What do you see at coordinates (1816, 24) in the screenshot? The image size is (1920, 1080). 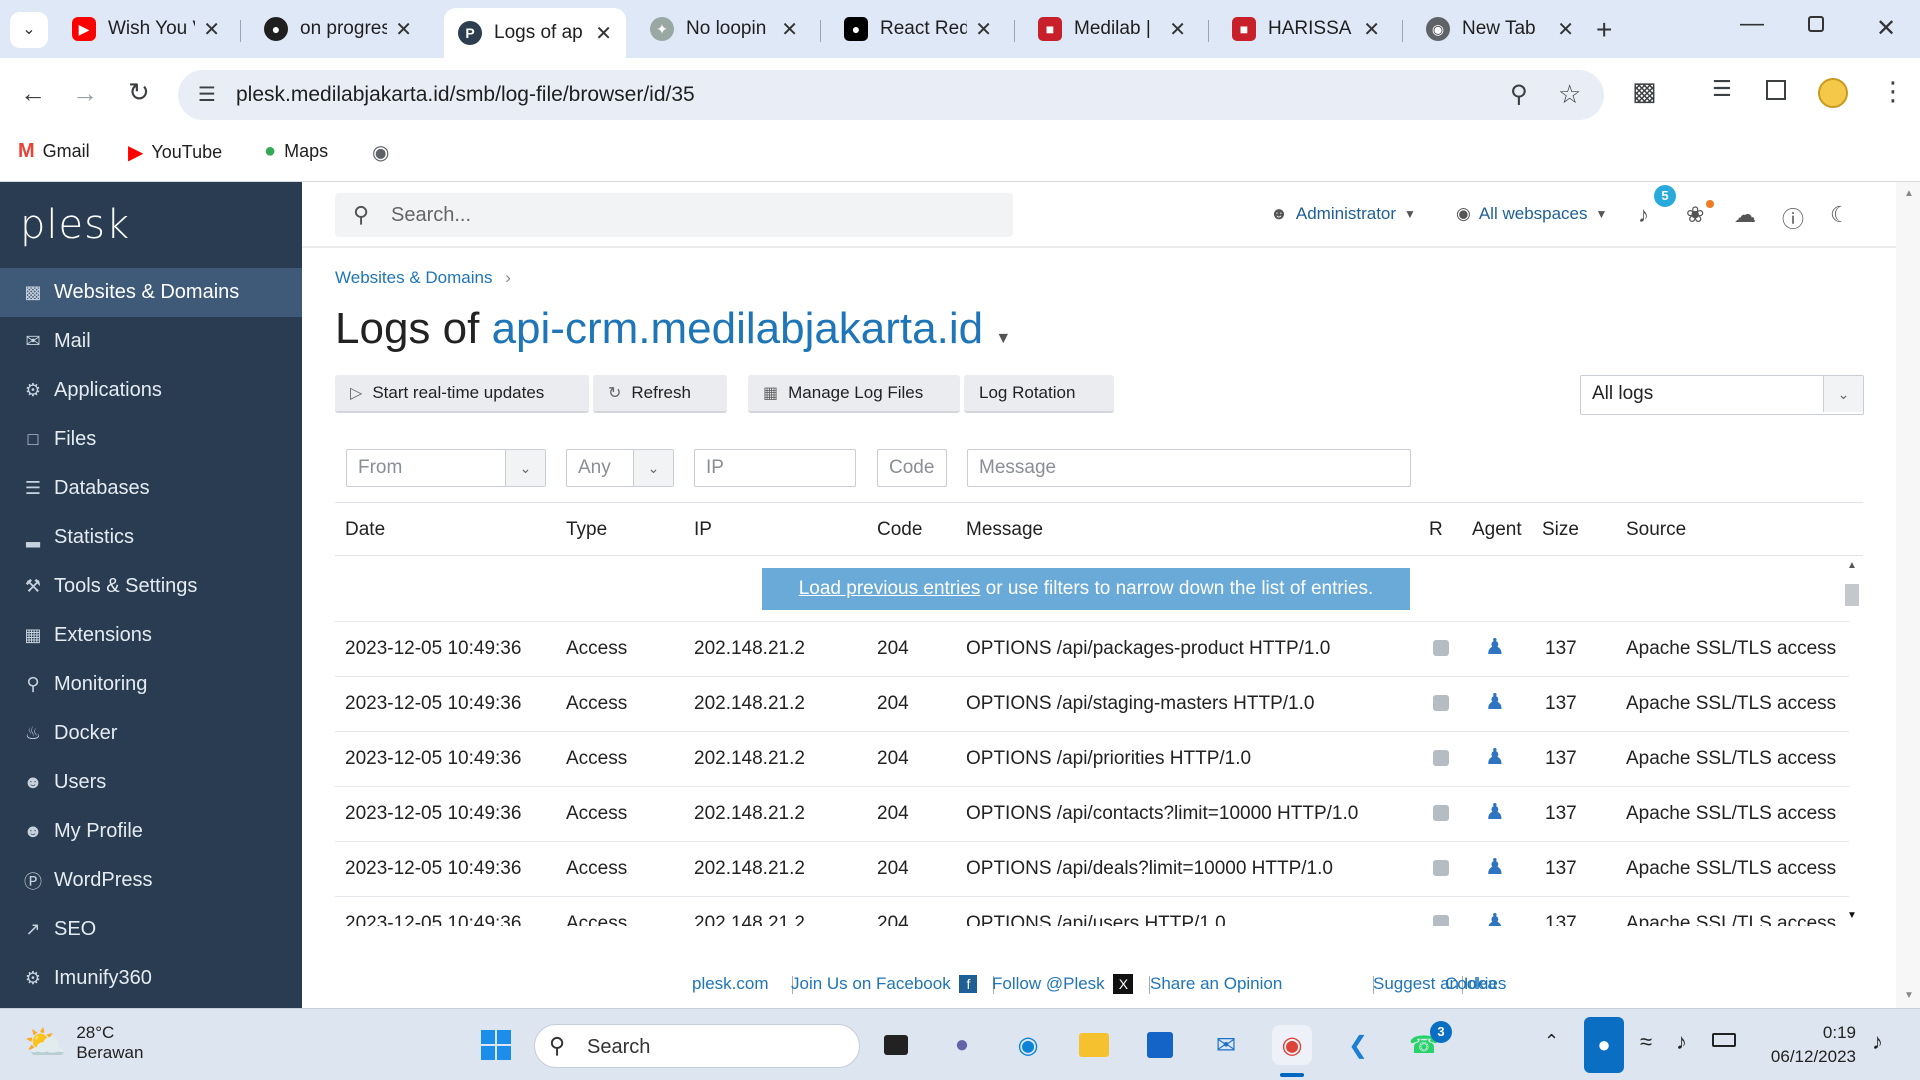 I see `restore-icon` at bounding box center [1816, 24].